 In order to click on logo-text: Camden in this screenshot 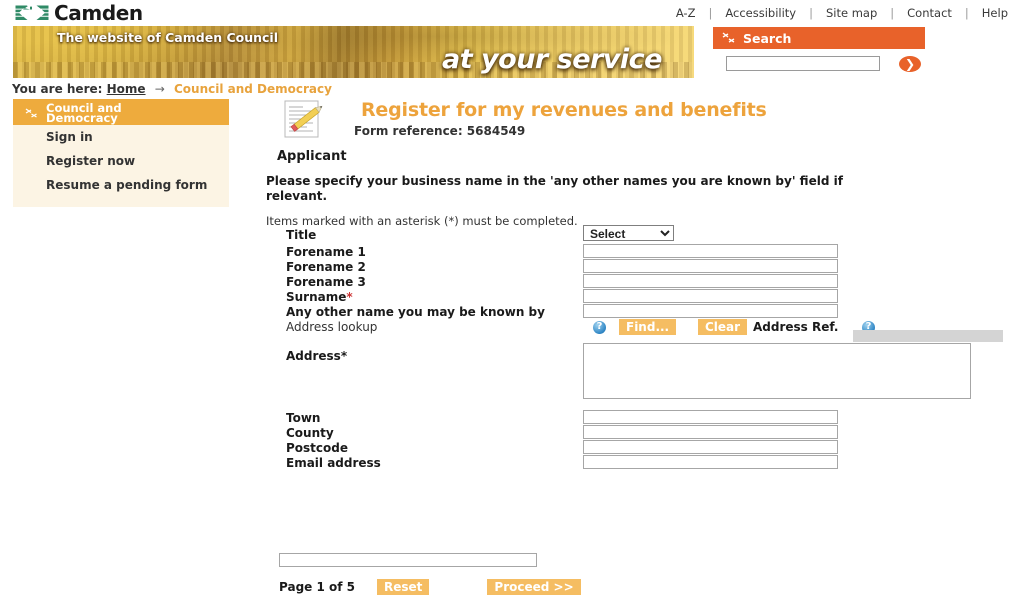, I will do `click(98, 13)`.